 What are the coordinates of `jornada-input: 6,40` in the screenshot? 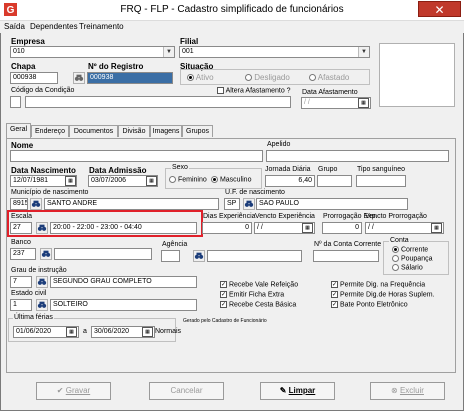 It's located at (290, 181).